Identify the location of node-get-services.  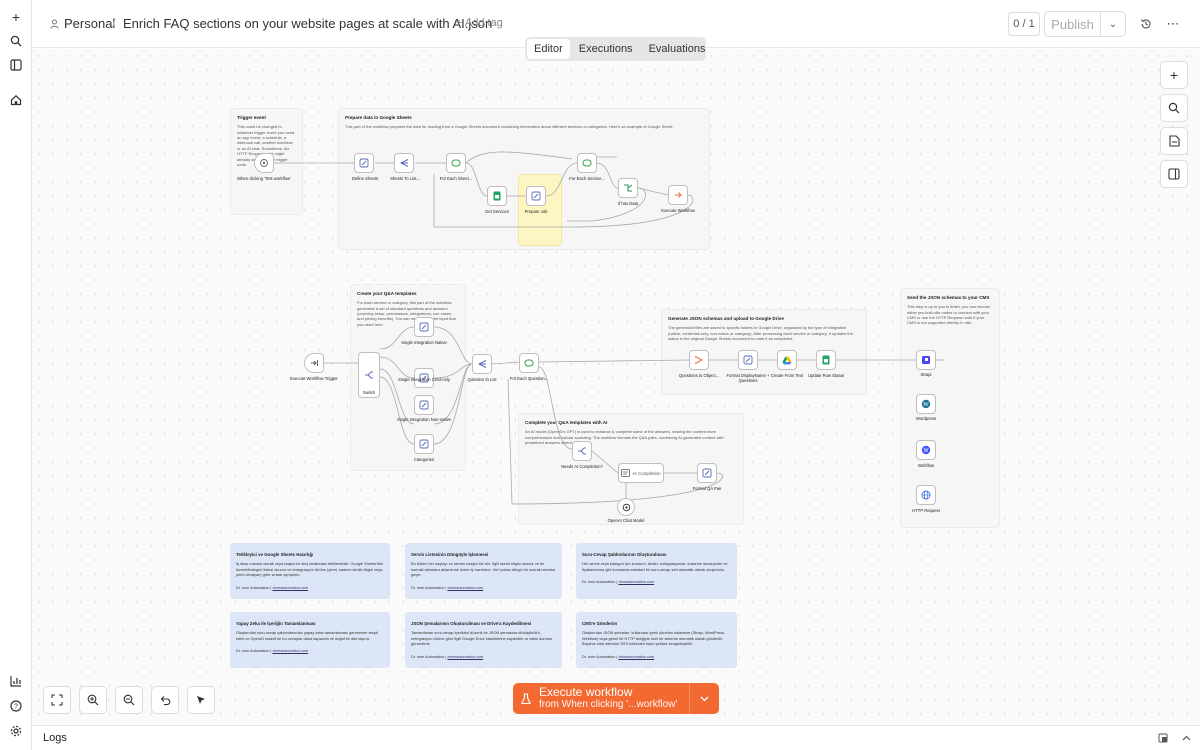
(497, 196).